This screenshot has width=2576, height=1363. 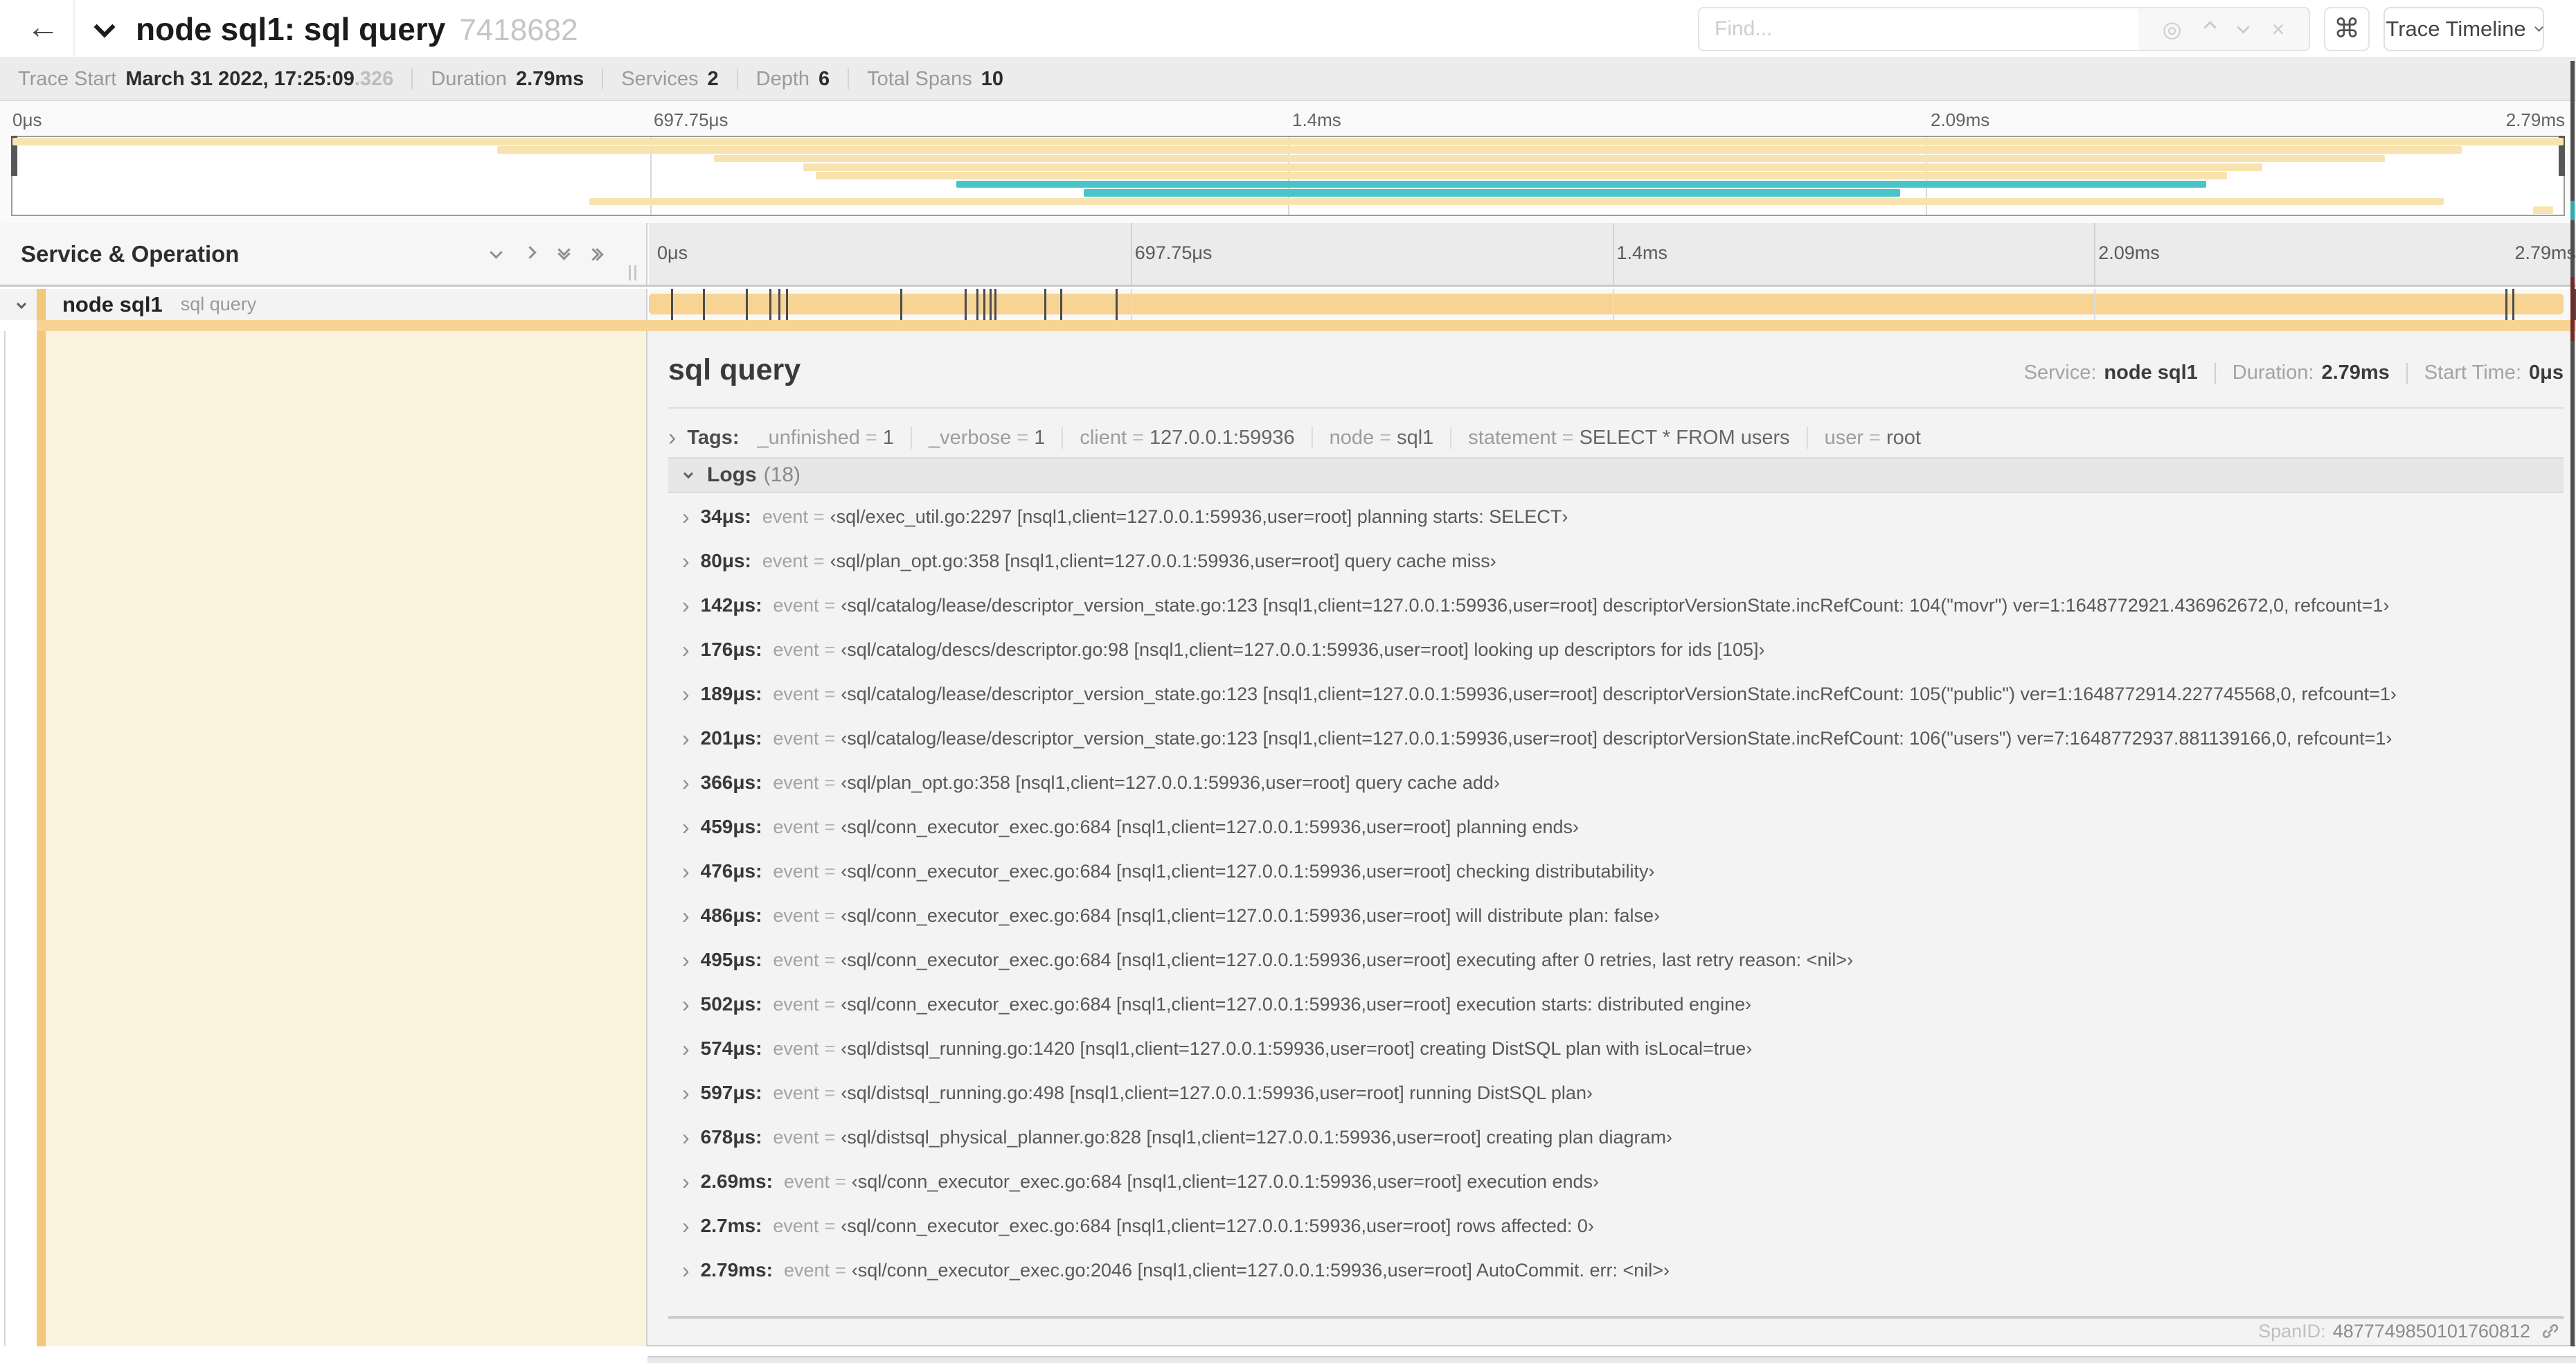 I want to click on collapse-all-chevron-icon, so click(x=105, y=27).